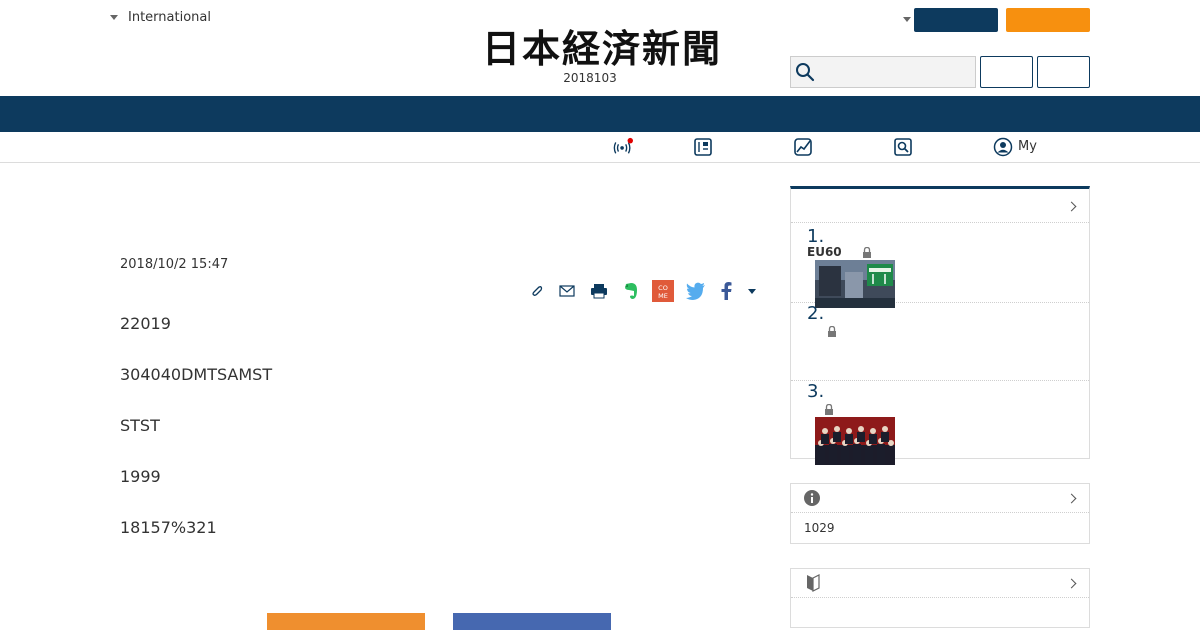 Image resolution: width=1200 pixels, height=630 pixels. What do you see at coordinates (623, 147) in the screenshot?
I see `broadcast-icon` at bounding box center [623, 147].